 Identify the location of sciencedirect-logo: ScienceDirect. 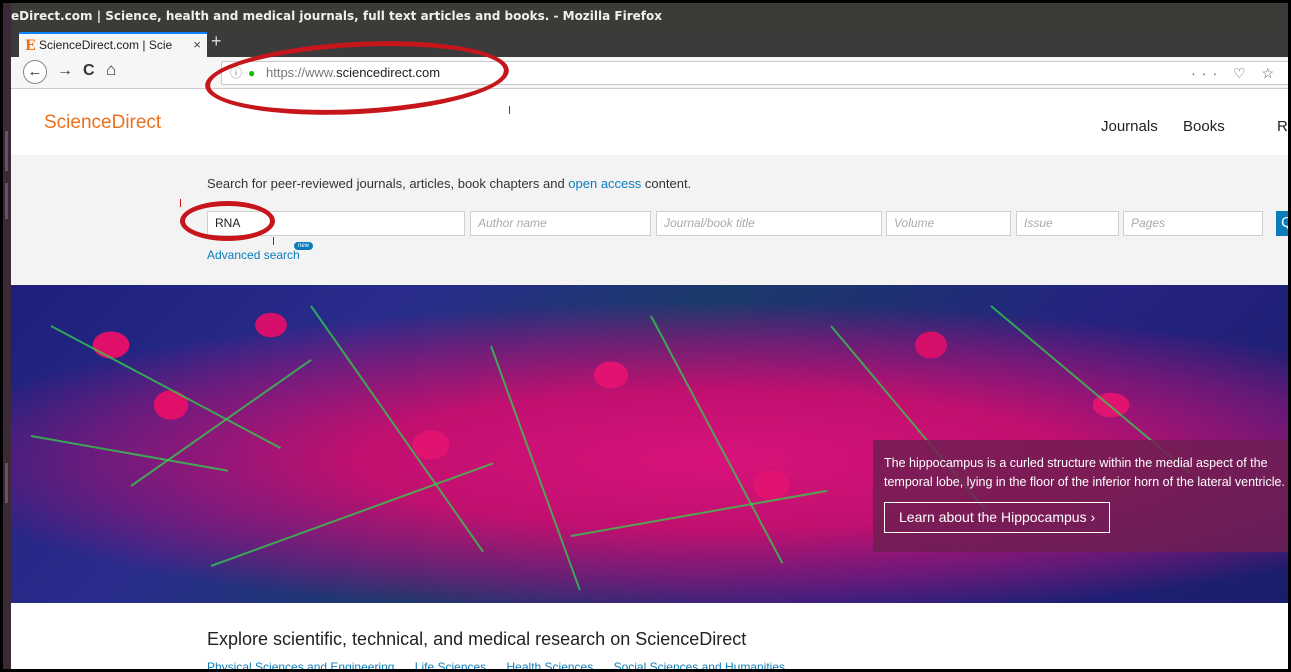
(102, 123).